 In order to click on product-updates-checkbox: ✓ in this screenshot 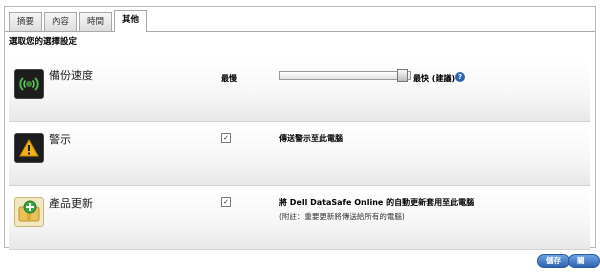, I will do `click(226, 202)`.